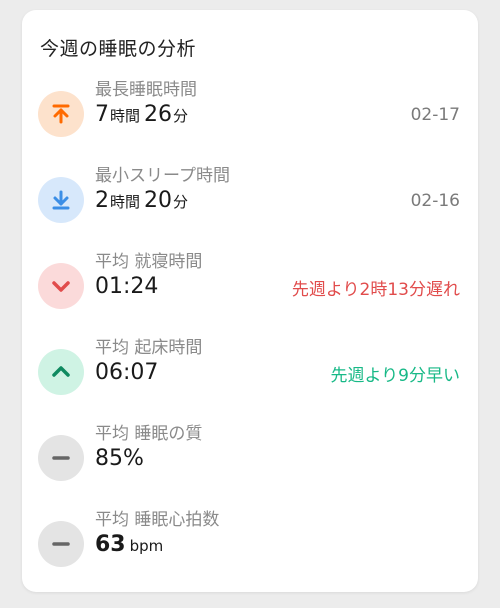  Describe the element at coordinates (149, 348) in the screenshot. I see `row-label: 平均 起床時間` at that location.